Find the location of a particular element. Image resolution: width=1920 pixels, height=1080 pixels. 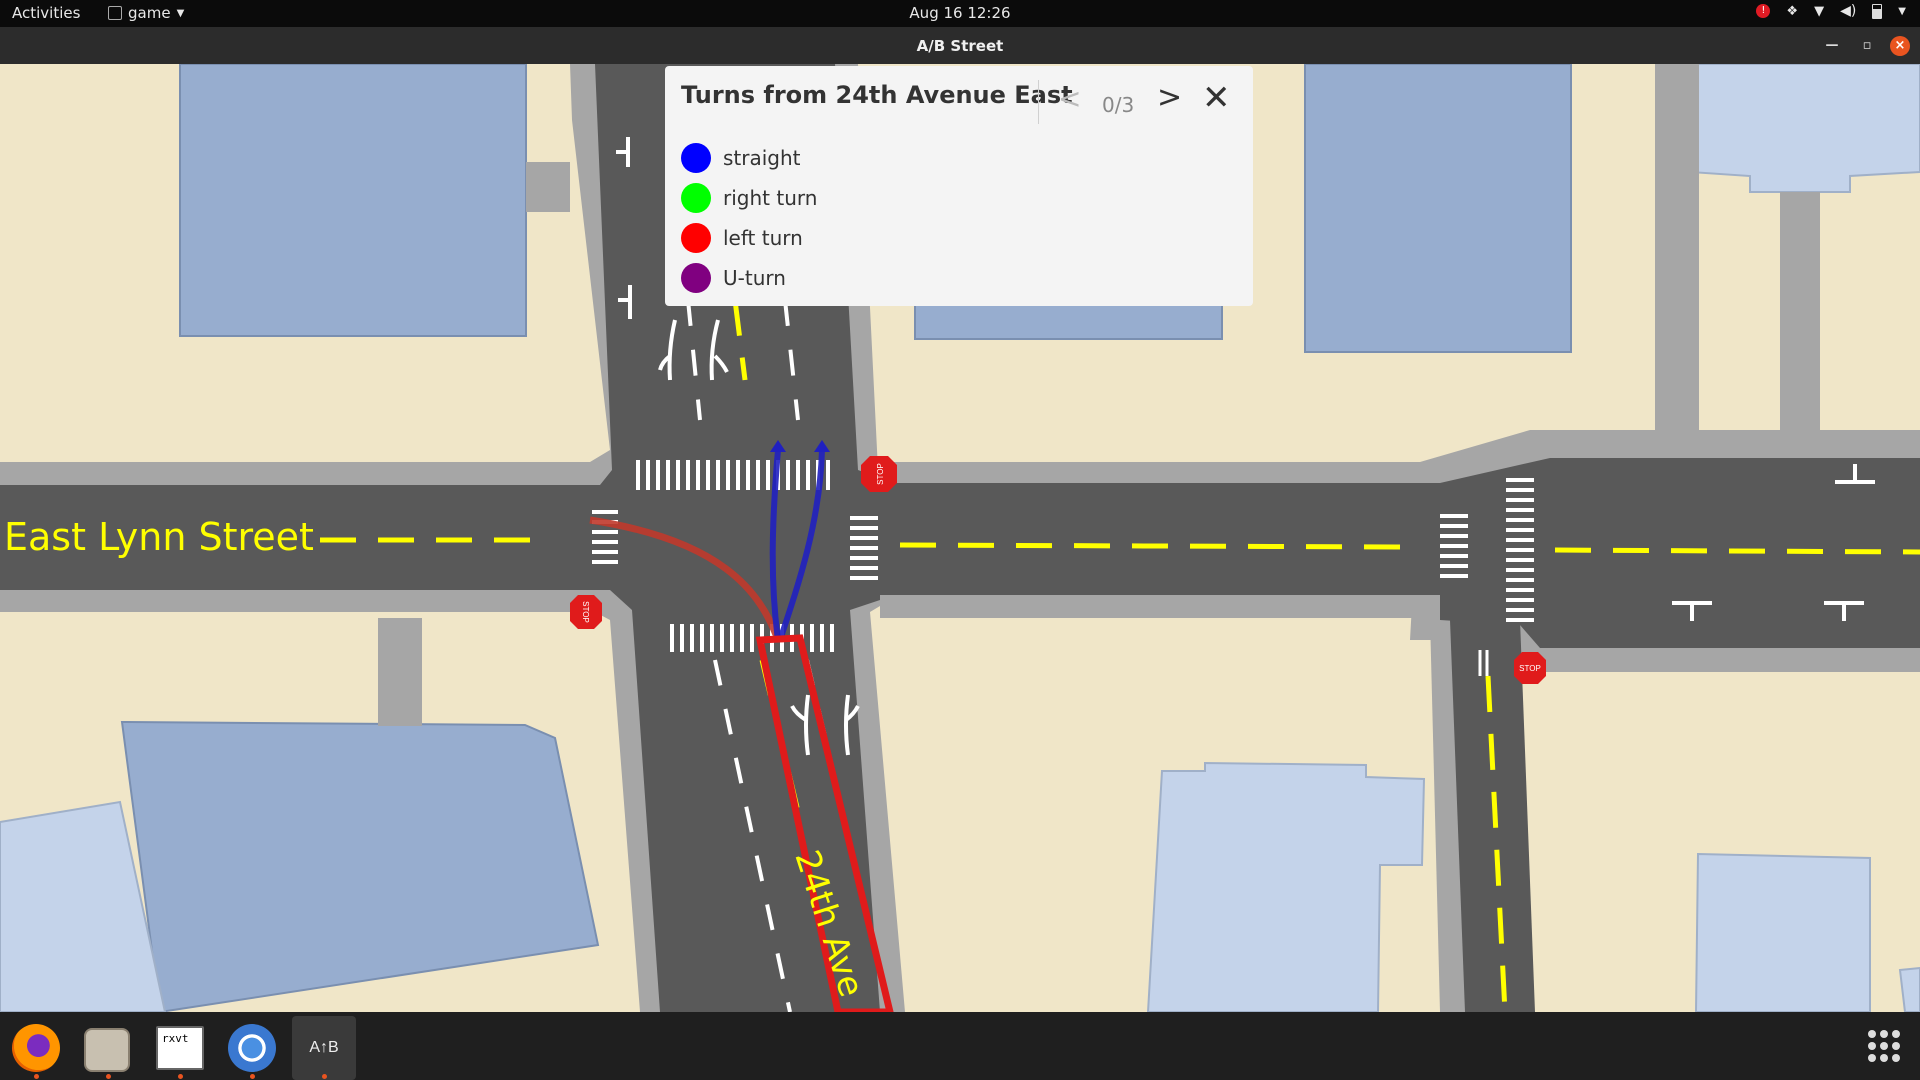

battery-icon is located at coordinates (1877, 11).